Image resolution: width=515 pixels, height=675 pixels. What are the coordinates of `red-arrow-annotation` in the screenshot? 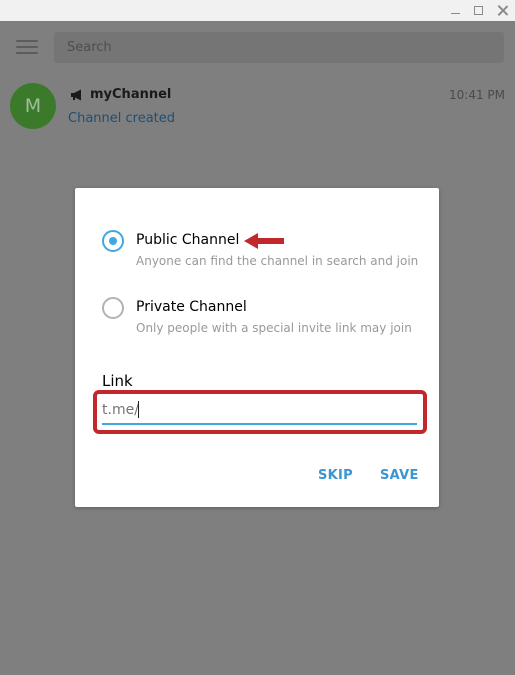 It's located at (264, 241).